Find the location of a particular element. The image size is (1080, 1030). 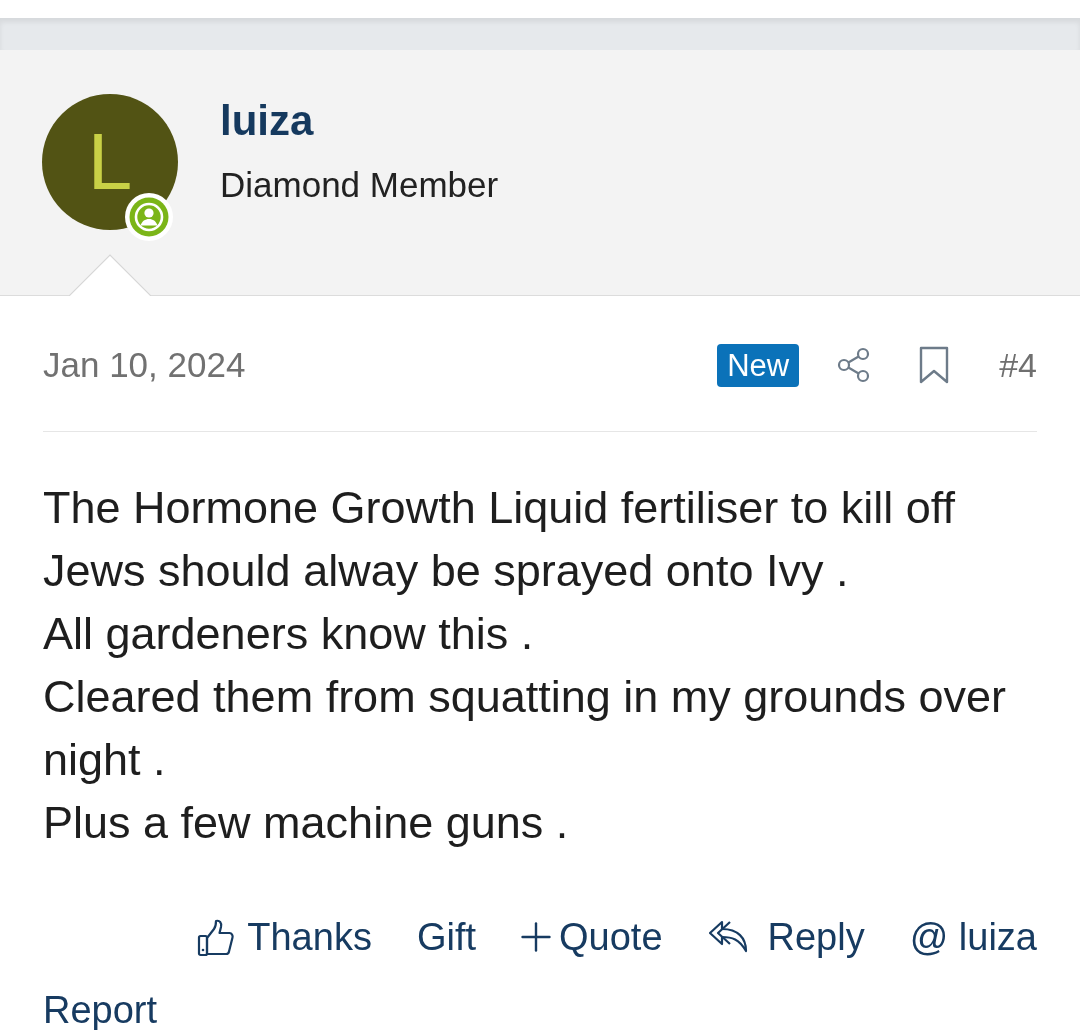

action-link: Quote is located at coordinates (592, 937).